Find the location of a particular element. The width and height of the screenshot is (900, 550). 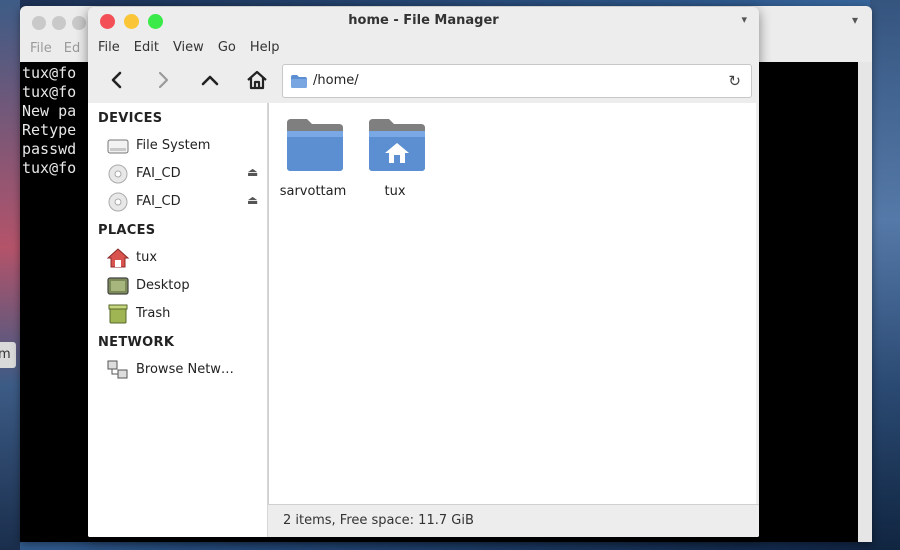

reload-icon: ↻ is located at coordinates (734, 81).